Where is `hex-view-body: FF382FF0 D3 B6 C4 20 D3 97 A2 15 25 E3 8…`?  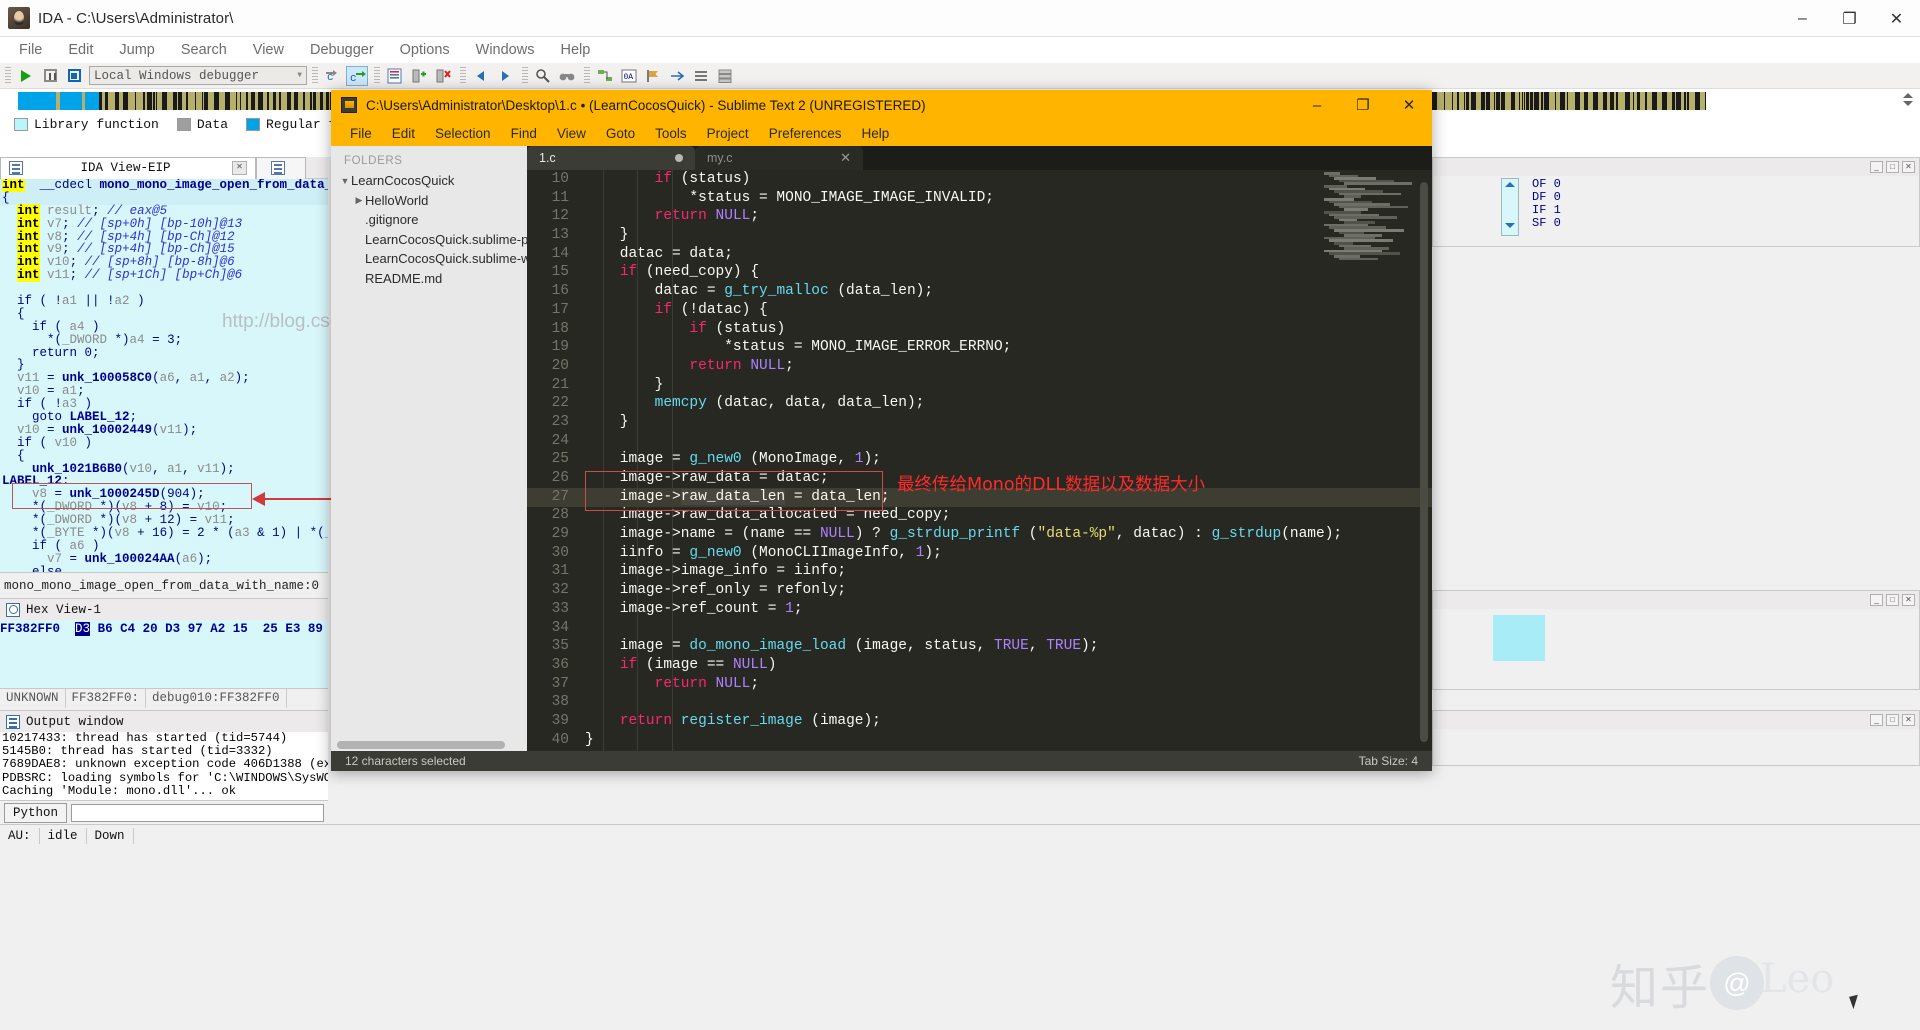
hex-view-body: FF382FF0 D3 B6 C4 20 D3 97 A2 15 25 E3 8… is located at coordinates (164, 654).